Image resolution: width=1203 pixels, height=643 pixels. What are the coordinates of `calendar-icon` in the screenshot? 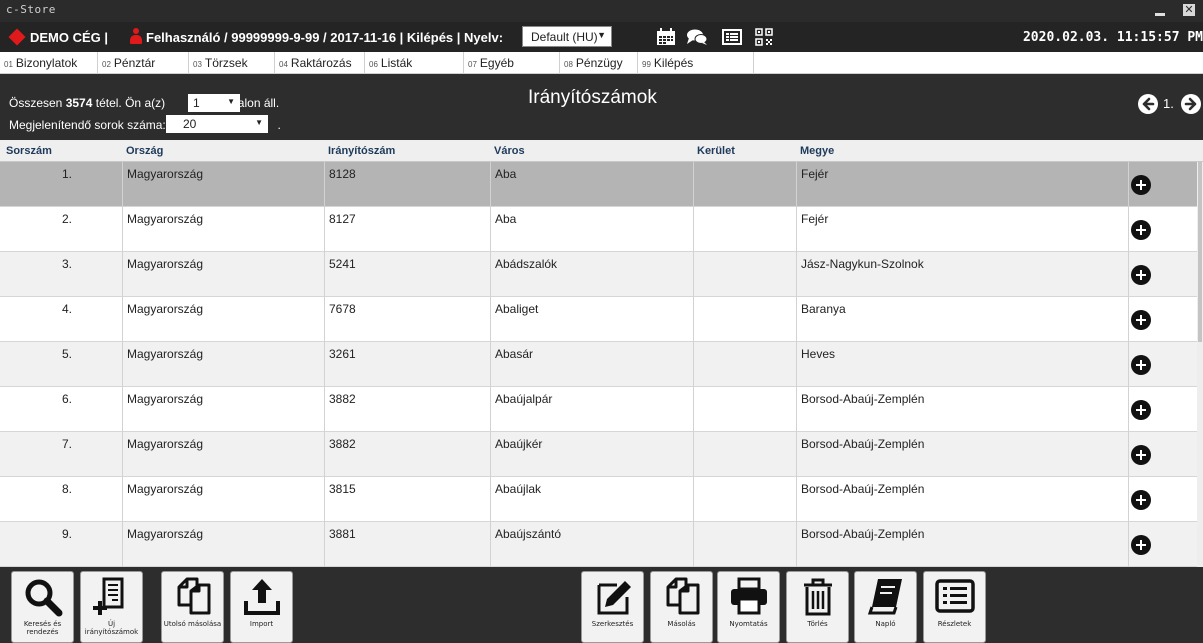 It's located at (666, 37).